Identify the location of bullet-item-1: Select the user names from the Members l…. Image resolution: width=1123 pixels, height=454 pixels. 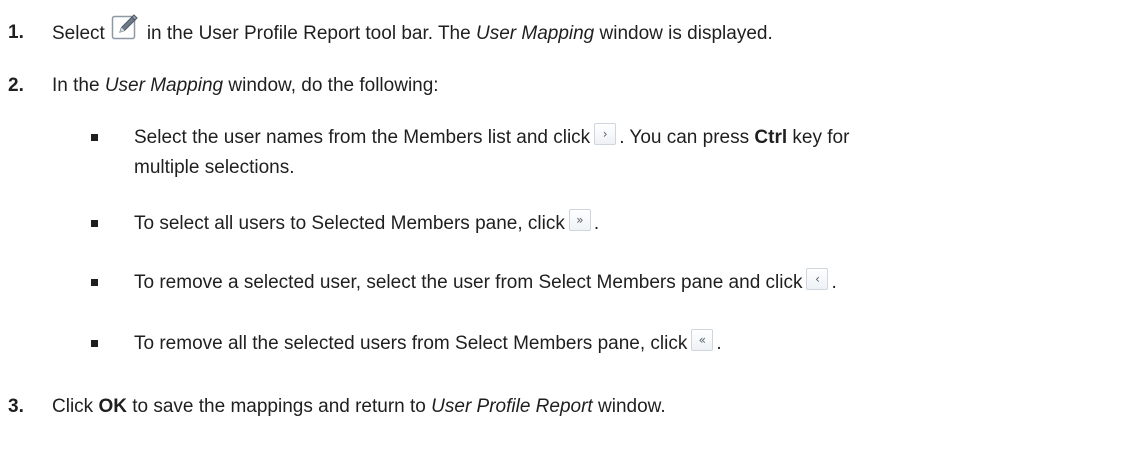
(598, 152).